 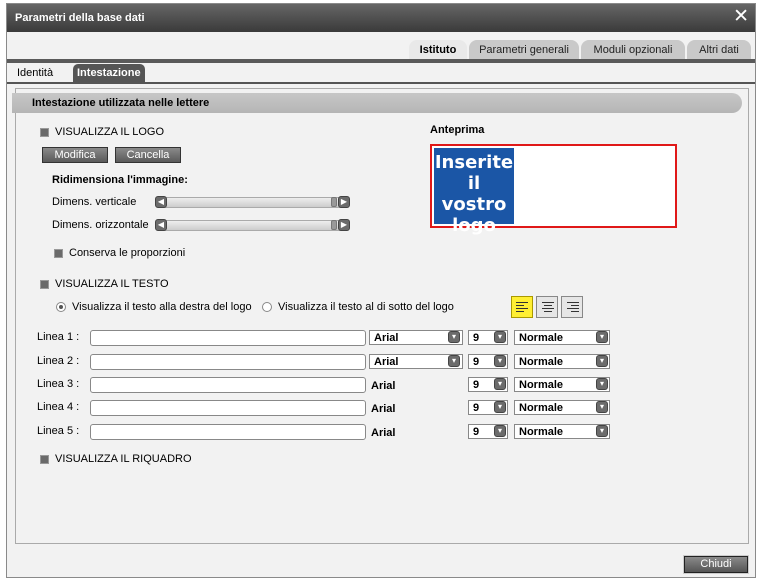 I want to click on show-logo-checkbox: VISUALIZZA IL LOGO, so click(x=102, y=132).